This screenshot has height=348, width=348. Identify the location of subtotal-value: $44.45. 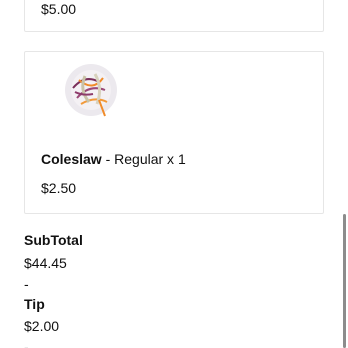
(45, 263).